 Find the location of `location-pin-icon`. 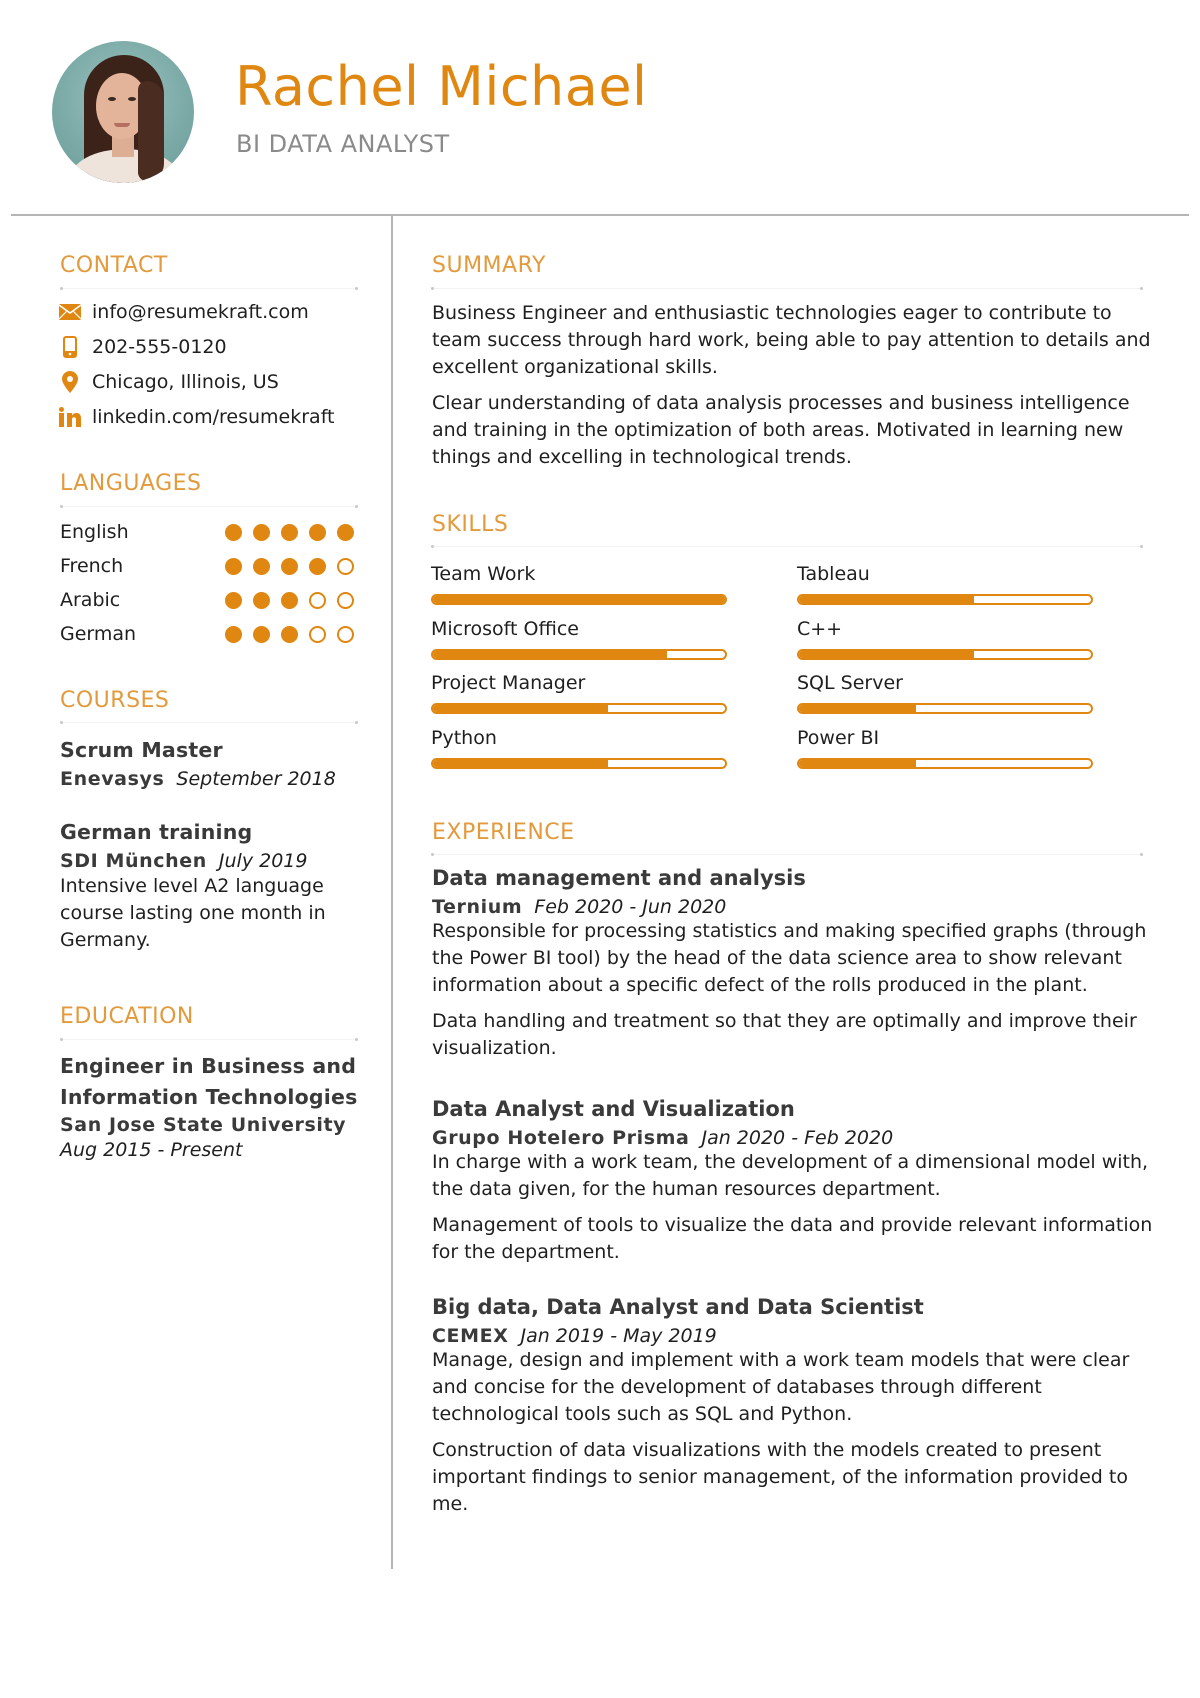

location-pin-icon is located at coordinates (70, 382).